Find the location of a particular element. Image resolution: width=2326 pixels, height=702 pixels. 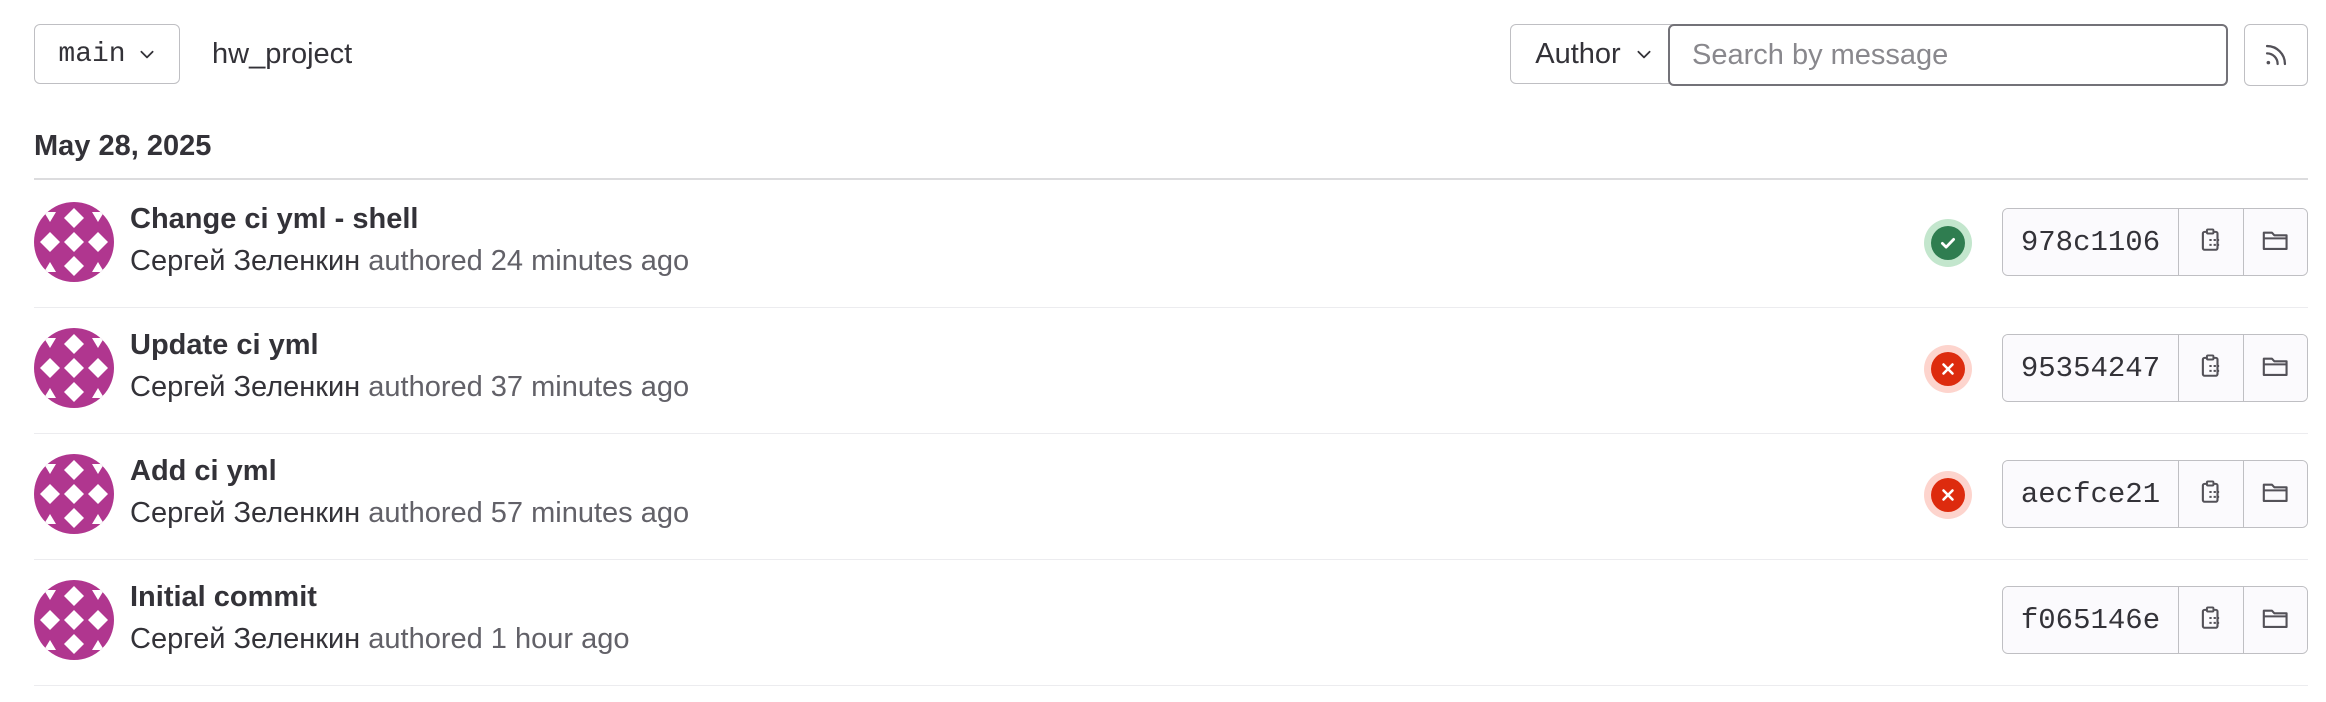

project-path: hw_project is located at coordinates (282, 54).